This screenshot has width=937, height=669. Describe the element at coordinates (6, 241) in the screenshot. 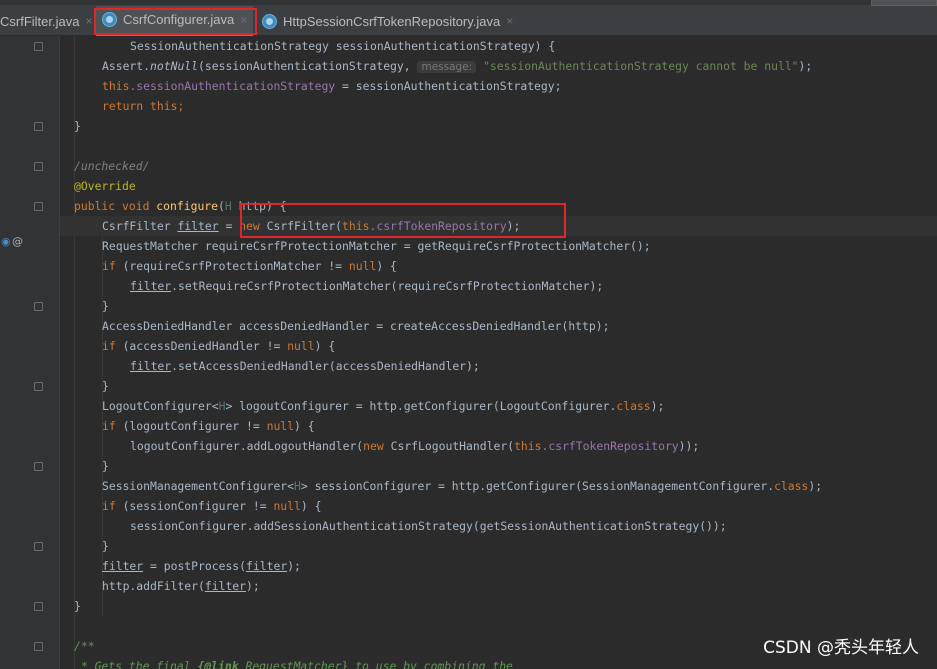

I see `implements-marker-icon: ◉` at that location.